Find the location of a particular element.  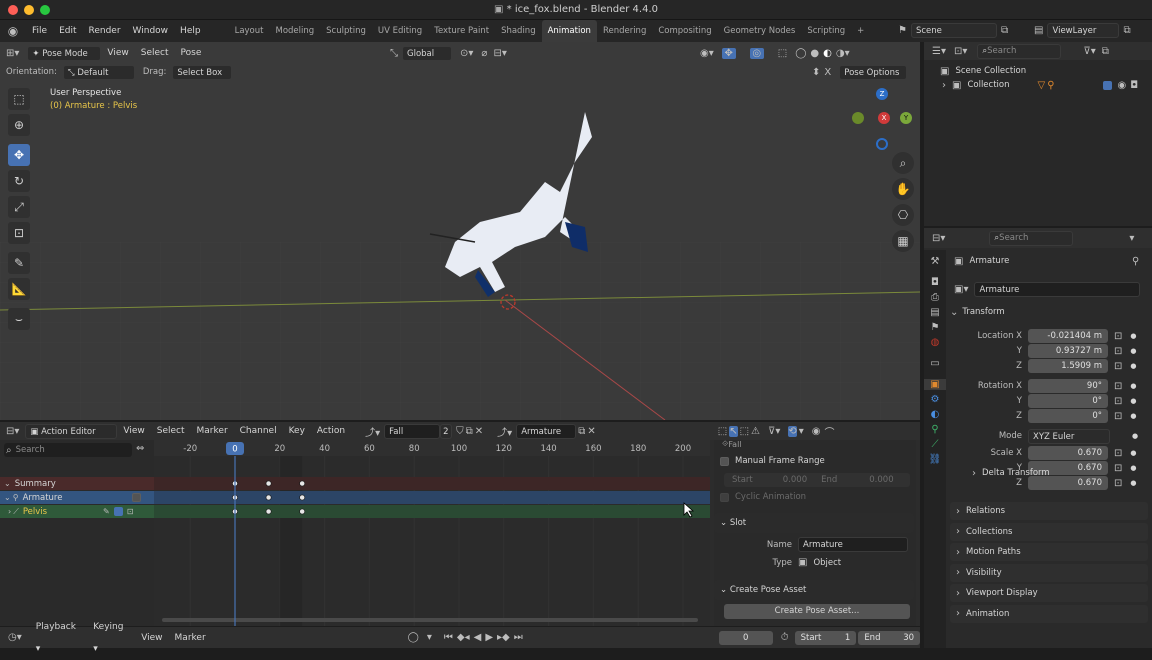

menu-render: Render is located at coordinates (105, 31).